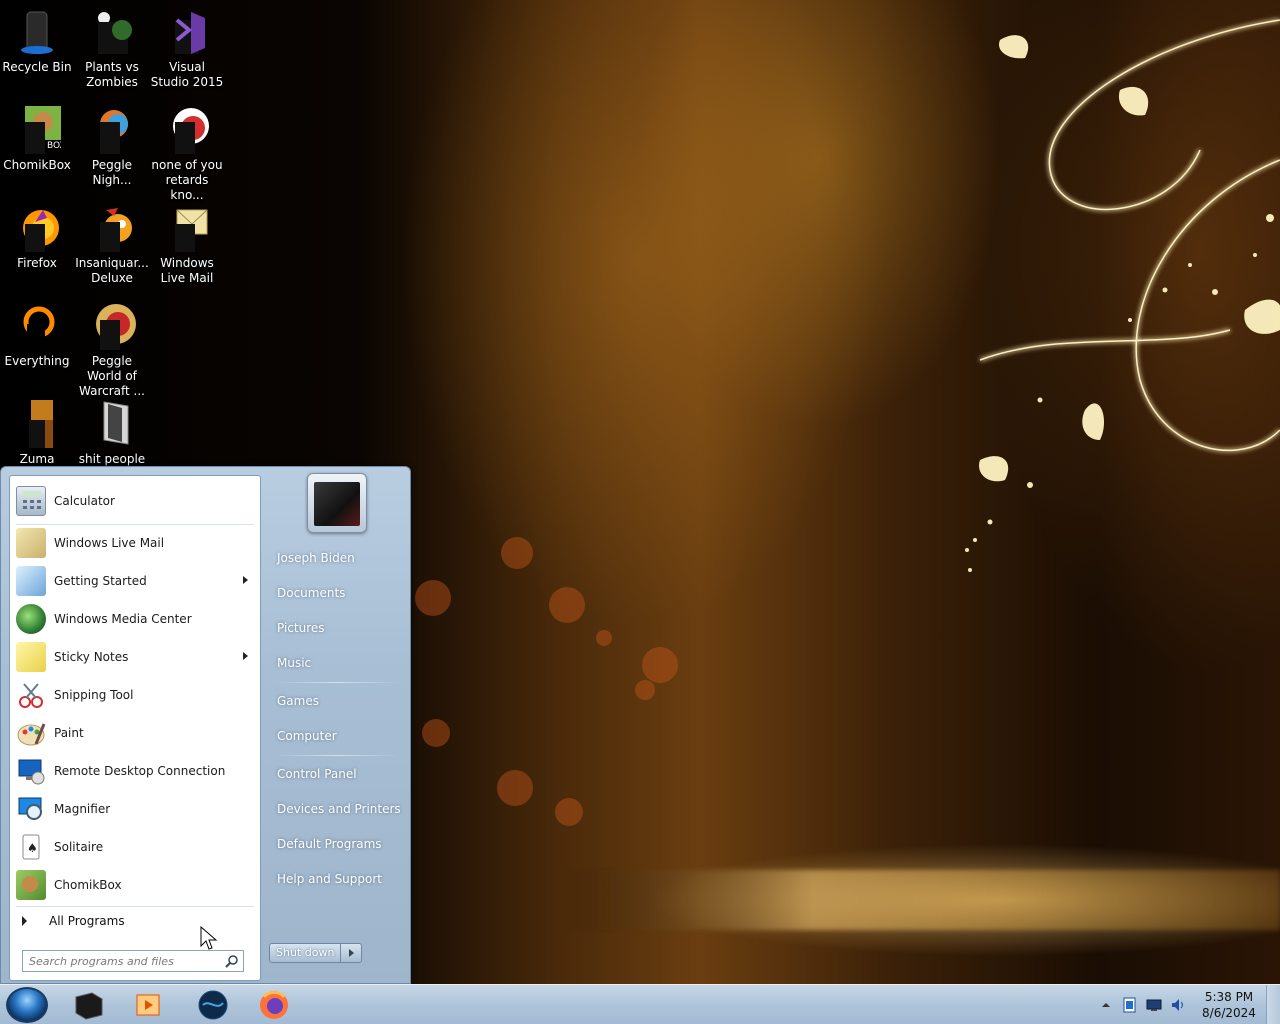 The width and height of the screenshot is (1280, 1024). I want to click on desktop-icon-plants-vs-zombies: Plants vs Zombies, so click(112, 49).